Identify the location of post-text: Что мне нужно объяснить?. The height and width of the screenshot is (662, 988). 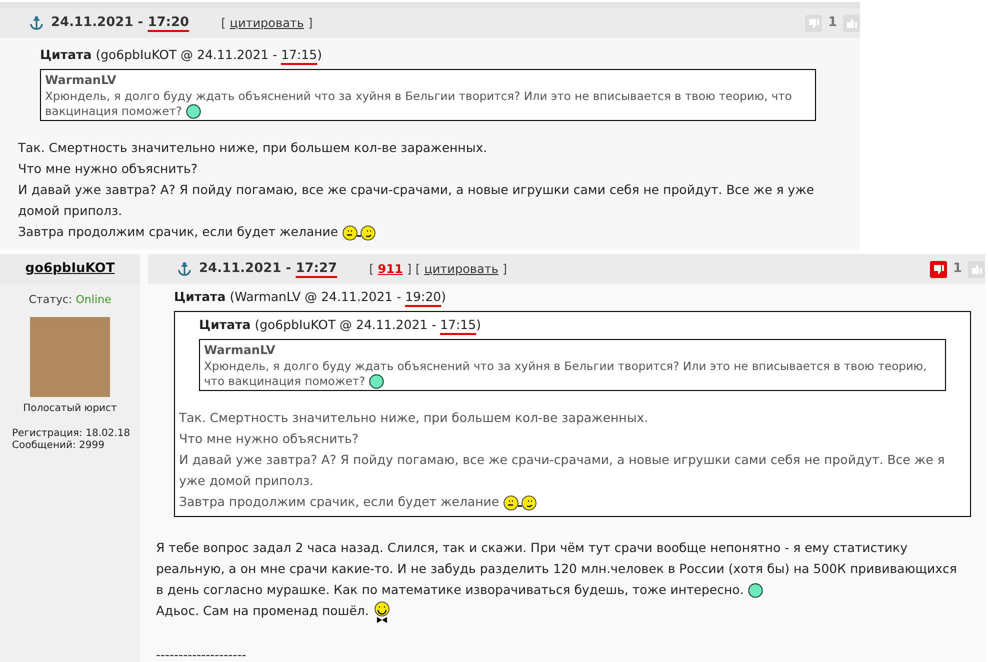
(108, 169).